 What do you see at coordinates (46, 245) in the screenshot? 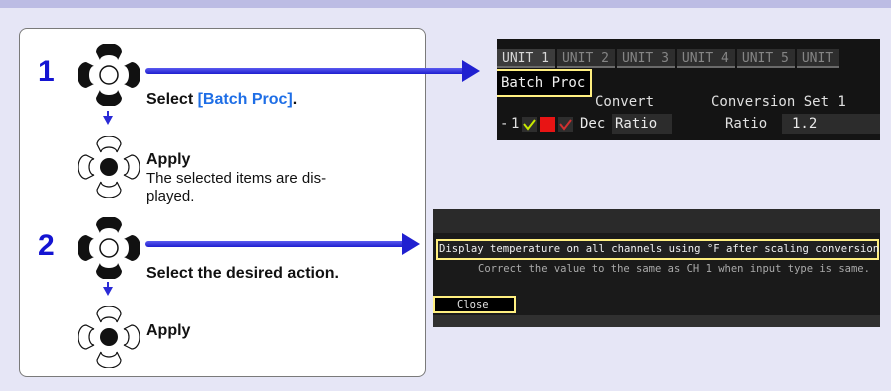
I see `step-2-number: 2` at bounding box center [46, 245].